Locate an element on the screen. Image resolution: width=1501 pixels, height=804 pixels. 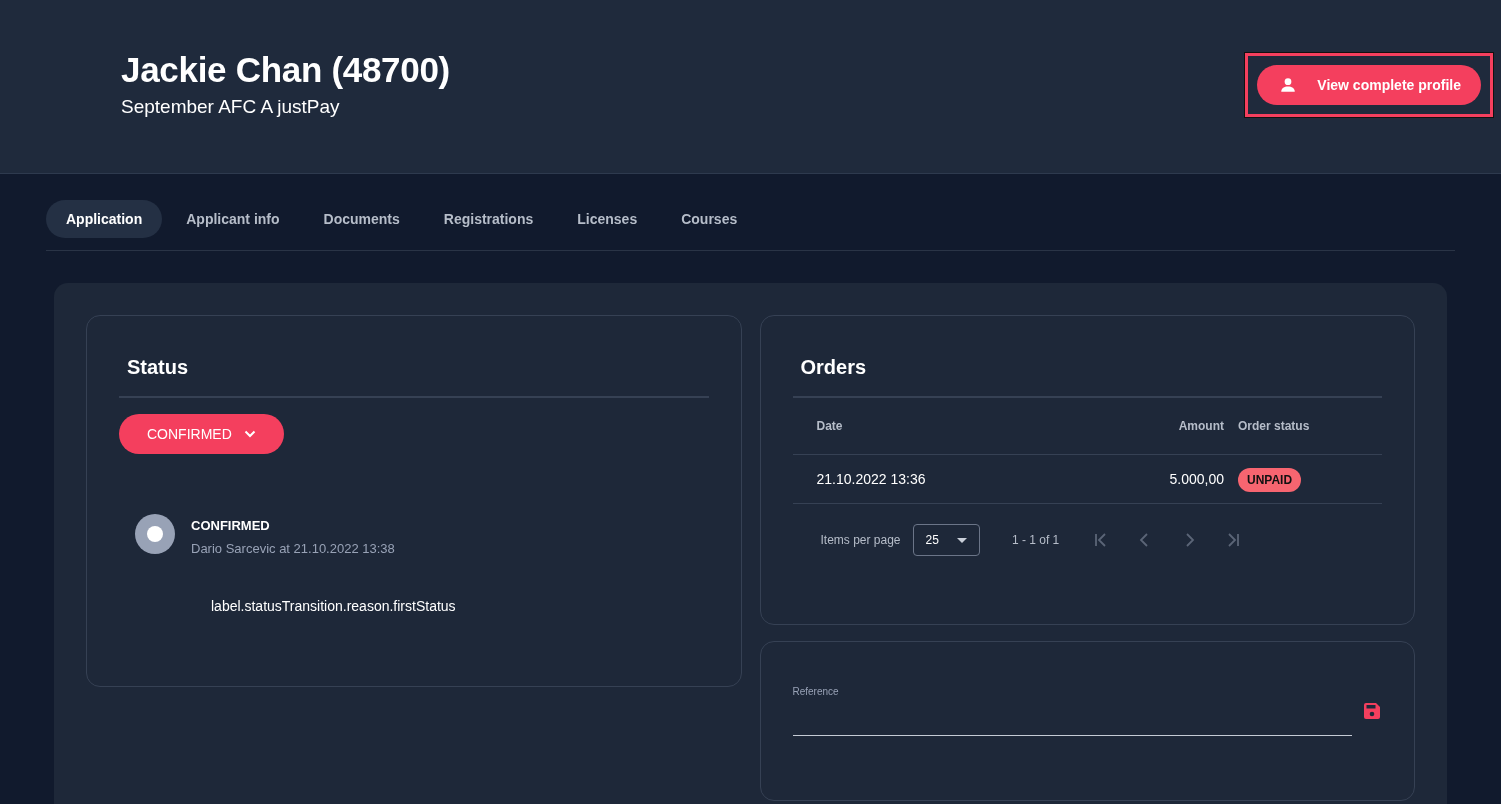
tab: Courses is located at coordinates (709, 219).